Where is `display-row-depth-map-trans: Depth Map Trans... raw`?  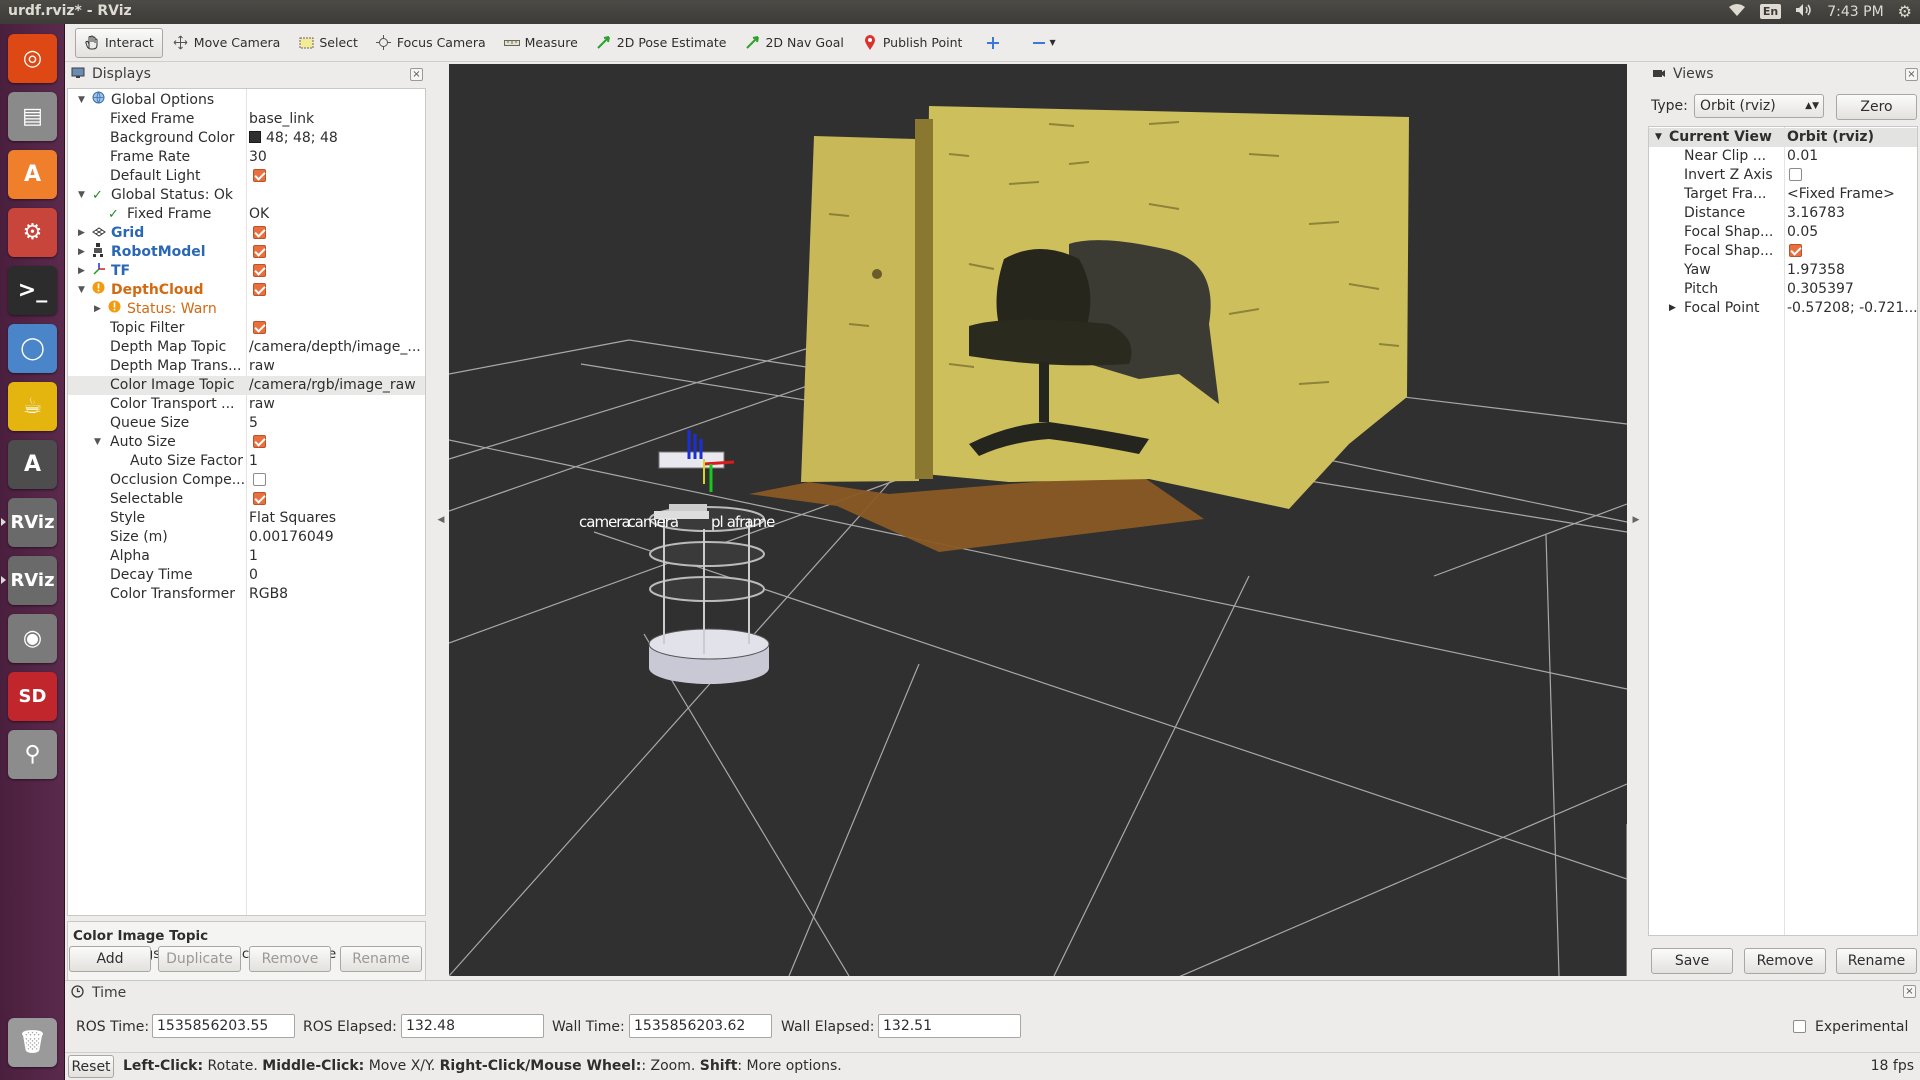
display-row-depth-map-trans: Depth Map Trans... raw is located at coordinates (246, 366).